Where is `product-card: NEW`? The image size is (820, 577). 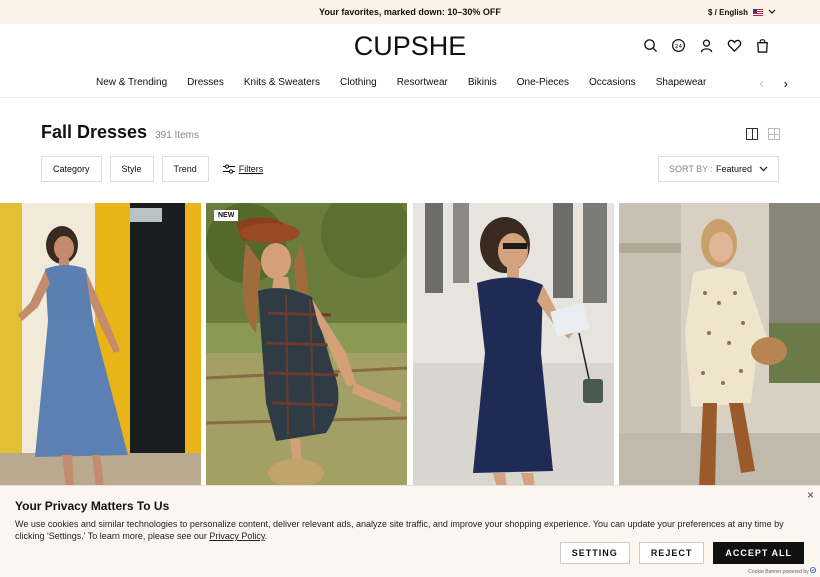 product-card: NEW is located at coordinates (306, 345).